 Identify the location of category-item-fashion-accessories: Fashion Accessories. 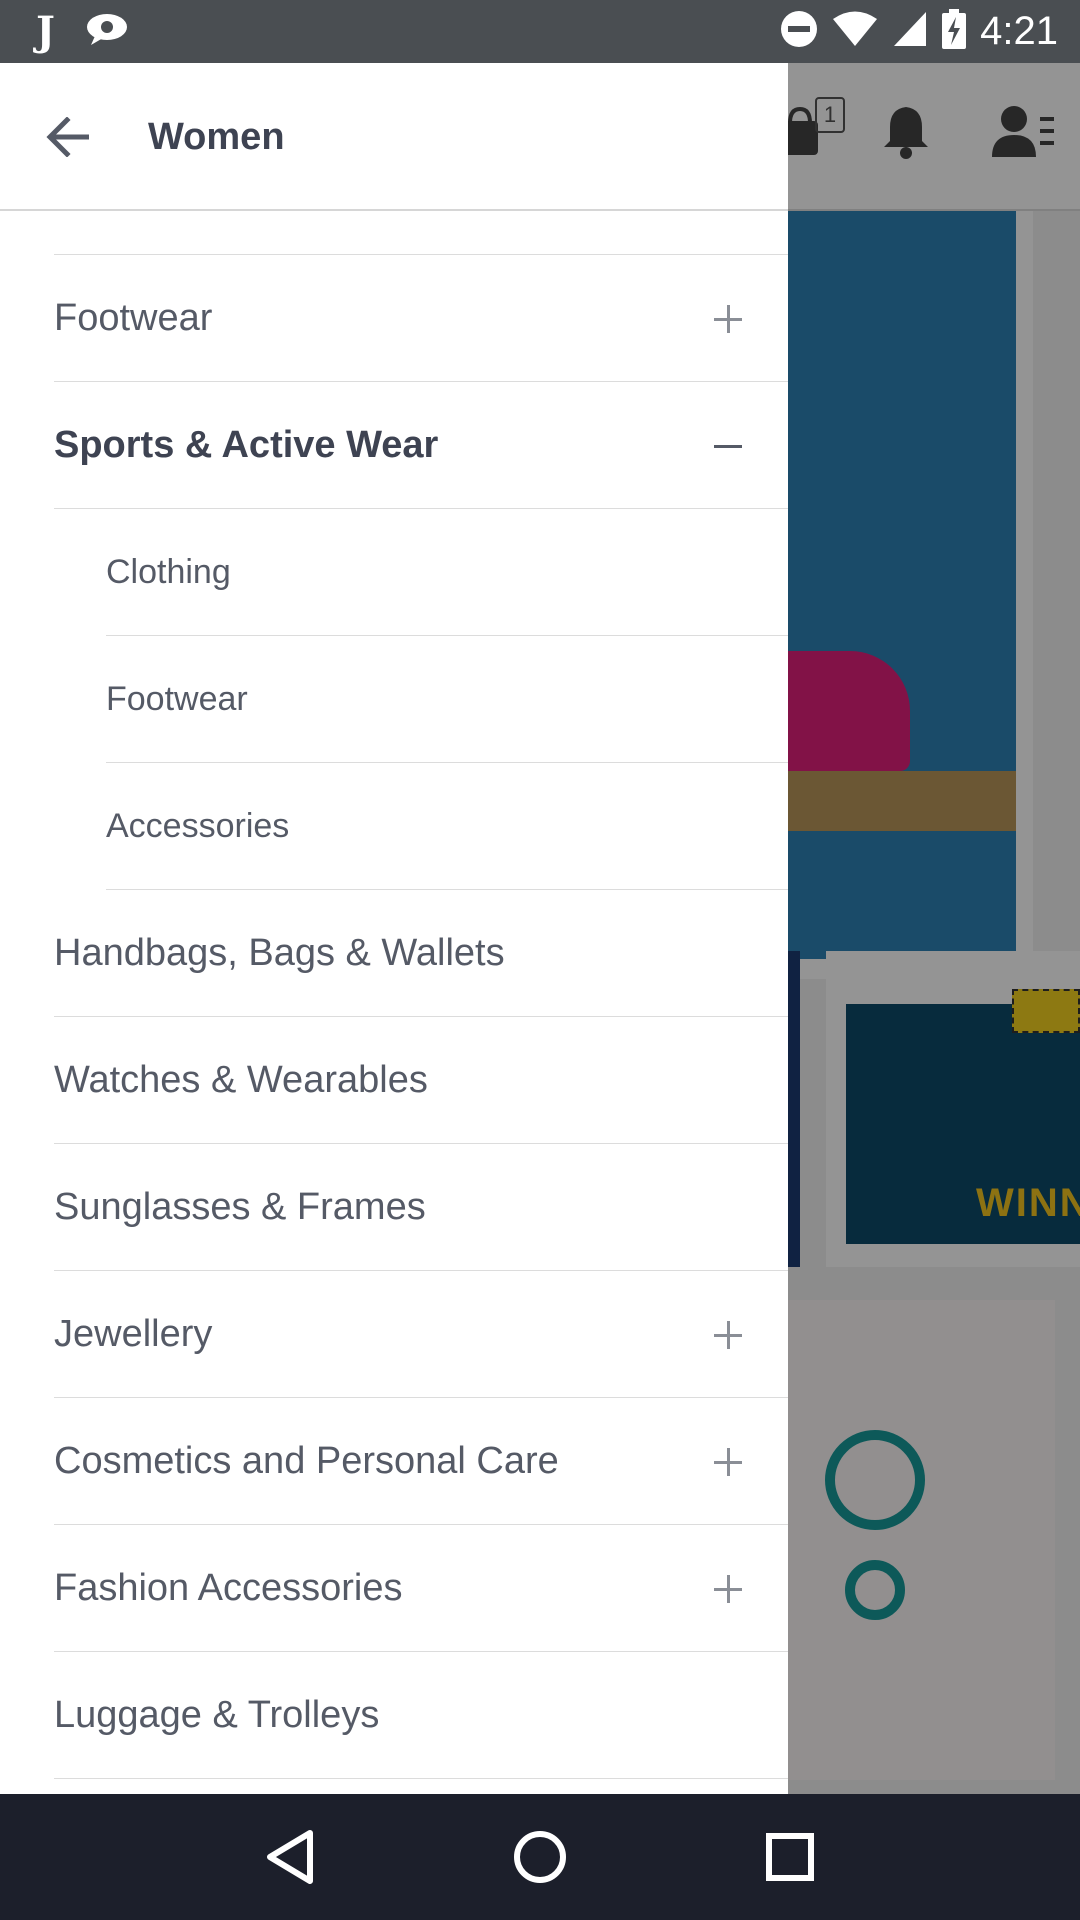
(394, 1588).